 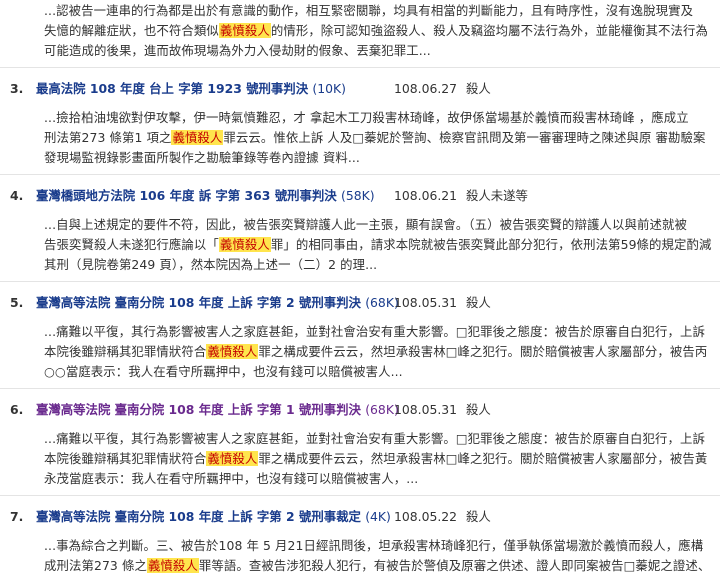 I want to click on snippet-text: 刑法第273 條第1 項之, so click(x=108, y=137).